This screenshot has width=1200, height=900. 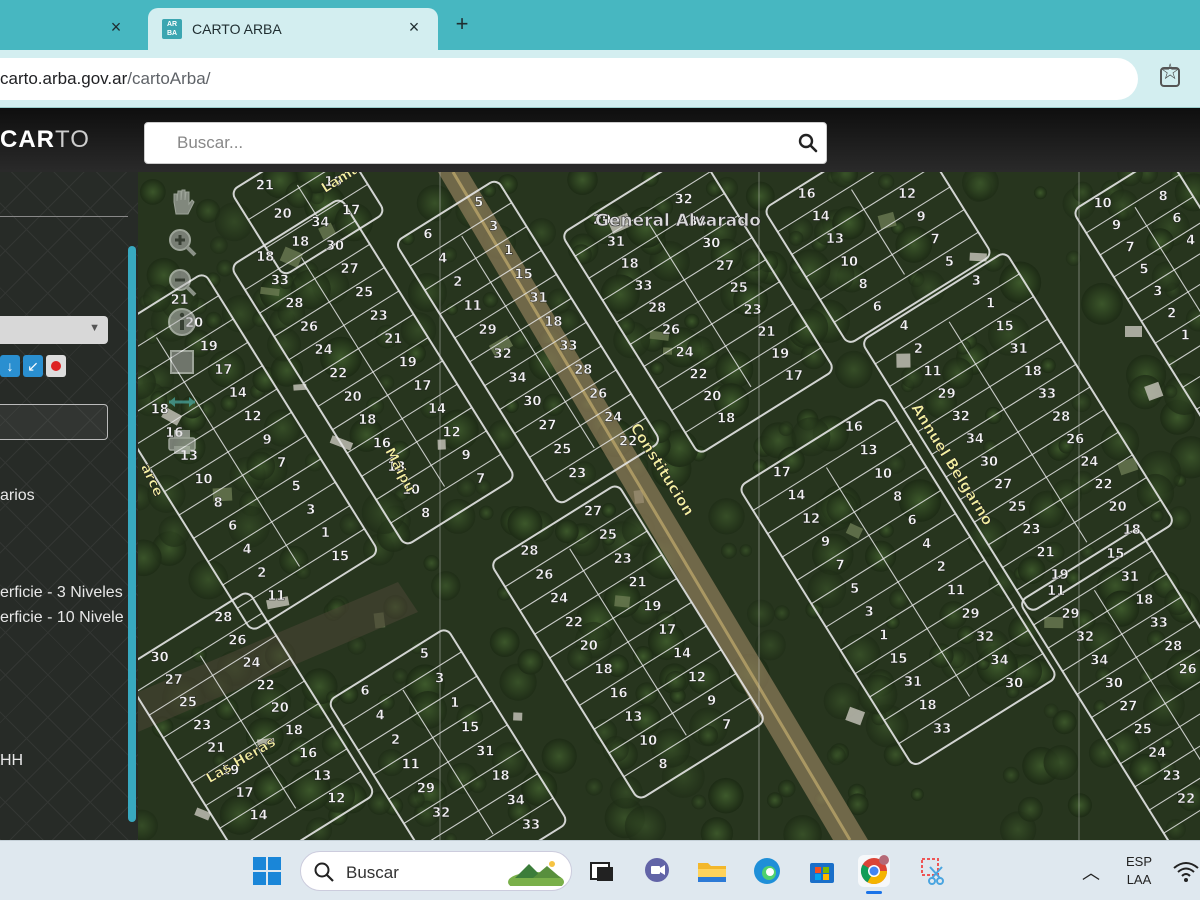 What do you see at coordinates (237, 640) in the screenshot?
I see `lot-number: 26` at bounding box center [237, 640].